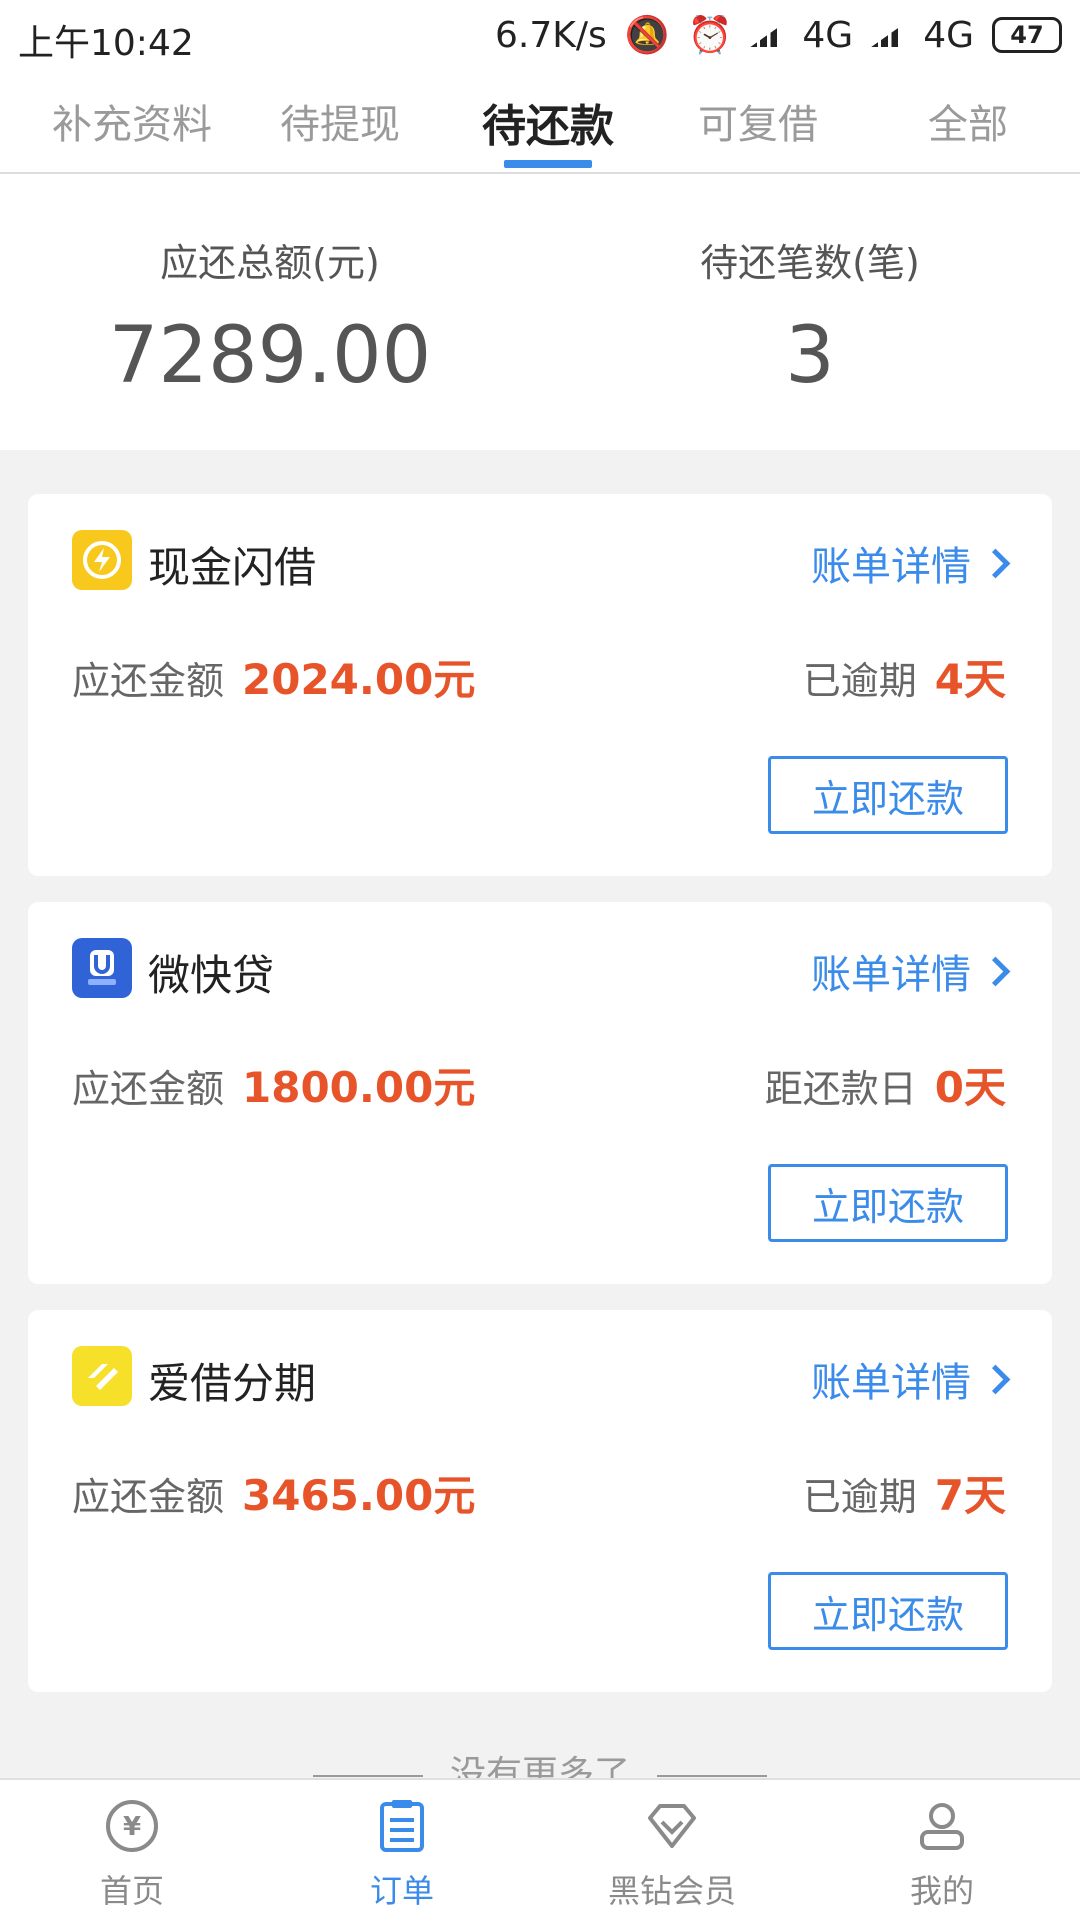  I want to click on network-type-2: 4G, so click(948, 35).